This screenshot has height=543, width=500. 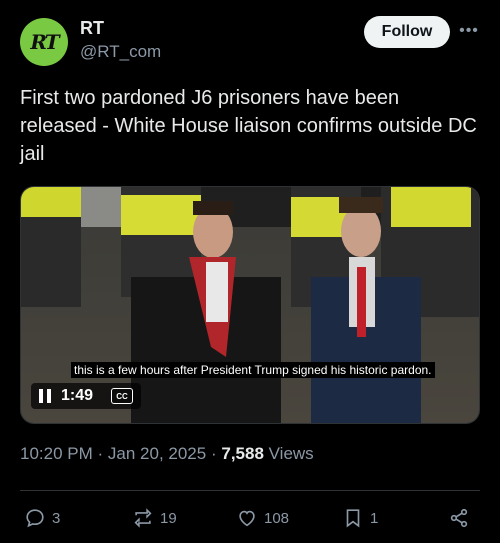 I want to click on bookmark-count: 1, so click(x=374, y=518).